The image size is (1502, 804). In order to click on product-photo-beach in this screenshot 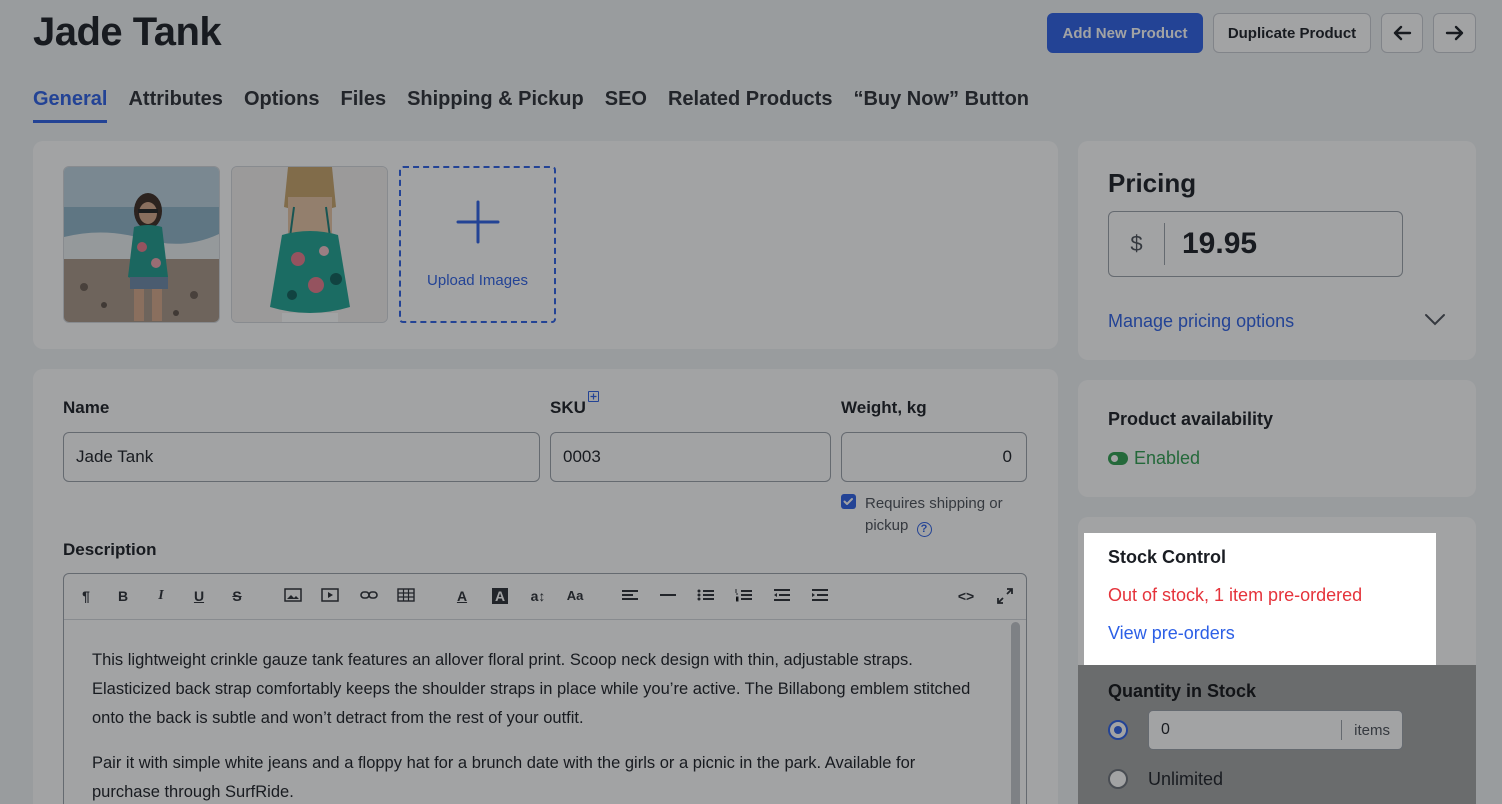, I will do `click(141, 244)`.